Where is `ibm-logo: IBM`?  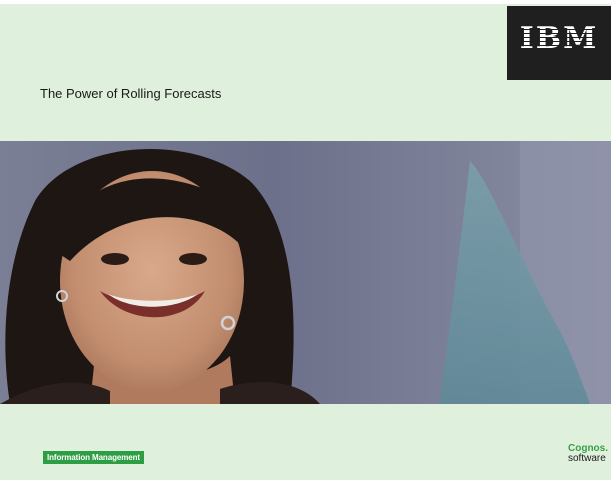 ibm-logo: IBM is located at coordinates (559, 39).